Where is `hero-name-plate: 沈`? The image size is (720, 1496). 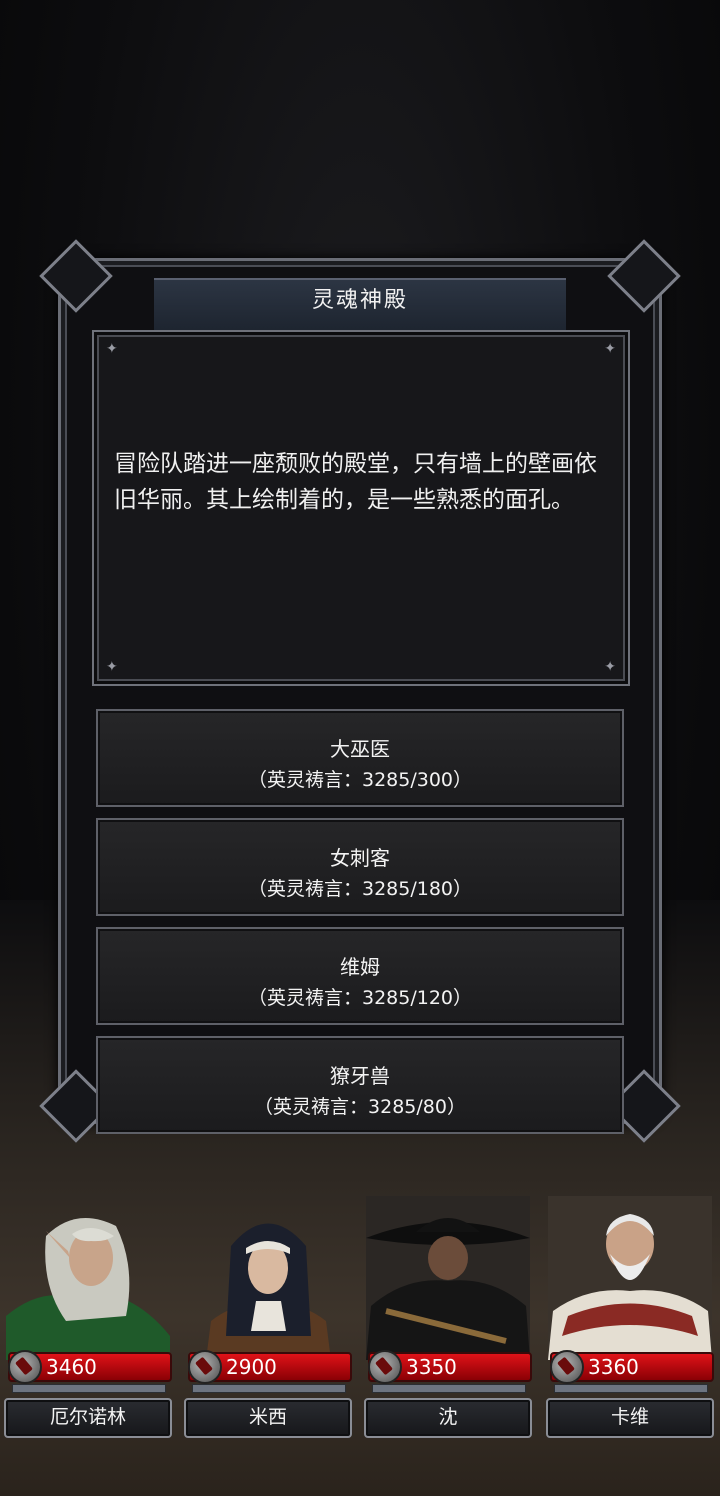
hero-name-plate: 沈 is located at coordinates (448, 1418).